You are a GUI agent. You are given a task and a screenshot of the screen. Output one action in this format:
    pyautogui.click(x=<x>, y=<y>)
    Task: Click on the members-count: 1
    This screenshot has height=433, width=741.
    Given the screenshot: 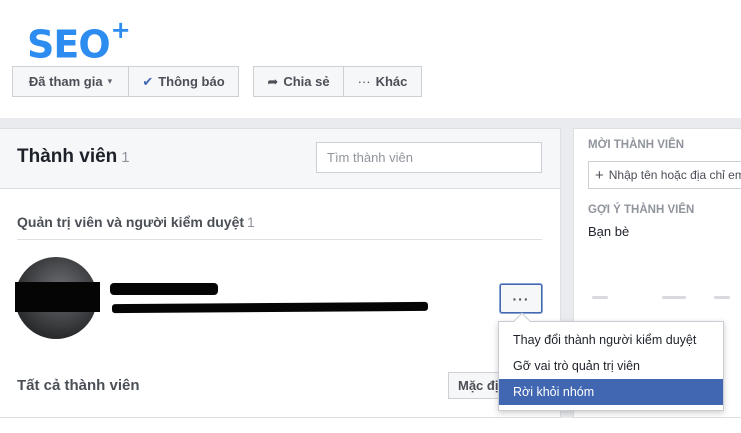 What is the action you would take?
    pyautogui.click(x=125, y=157)
    